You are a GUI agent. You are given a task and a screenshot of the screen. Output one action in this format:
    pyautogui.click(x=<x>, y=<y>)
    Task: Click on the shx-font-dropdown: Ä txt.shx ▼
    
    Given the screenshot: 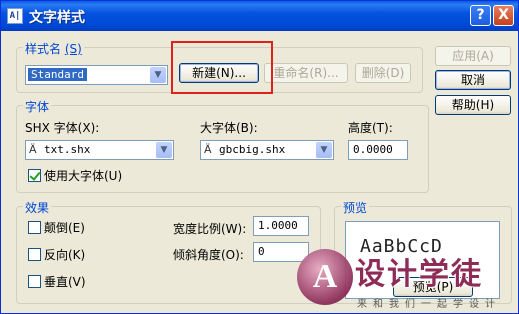 What is the action you would take?
    pyautogui.click(x=99, y=150)
    